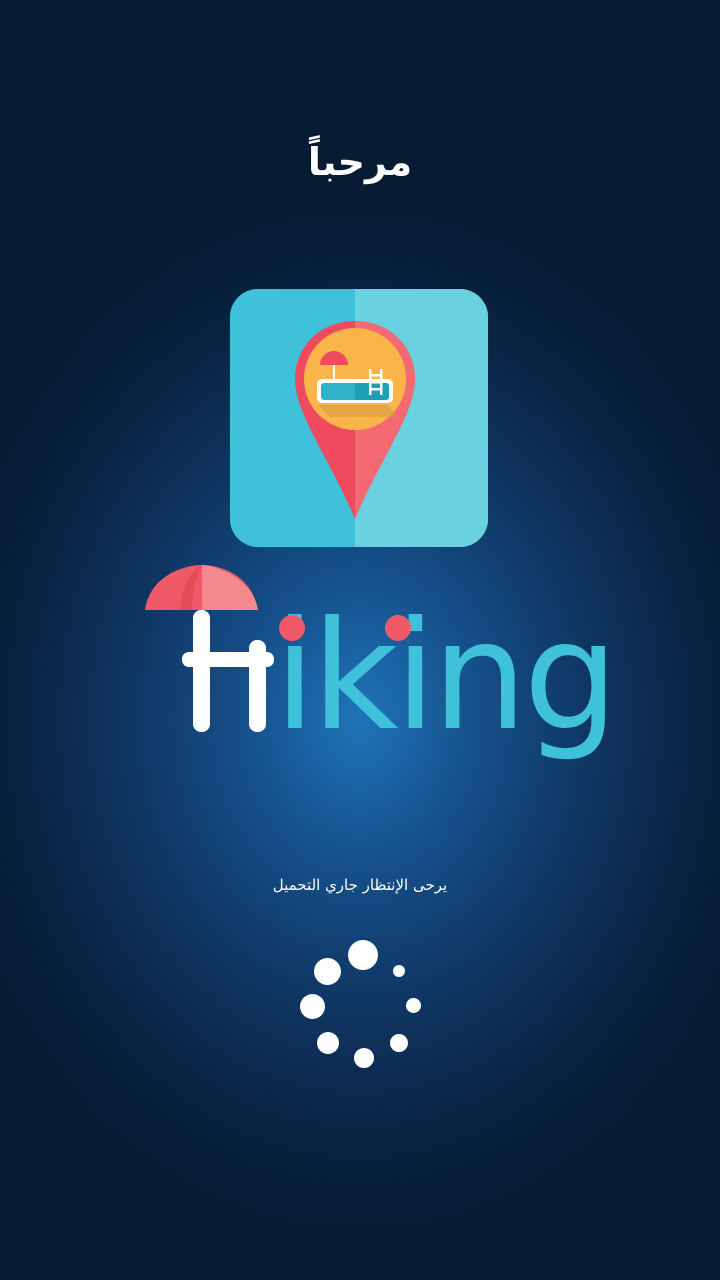 The width and height of the screenshot is (720, 1280). I want to click on map-pin-pool-icon, so click(359, 418).